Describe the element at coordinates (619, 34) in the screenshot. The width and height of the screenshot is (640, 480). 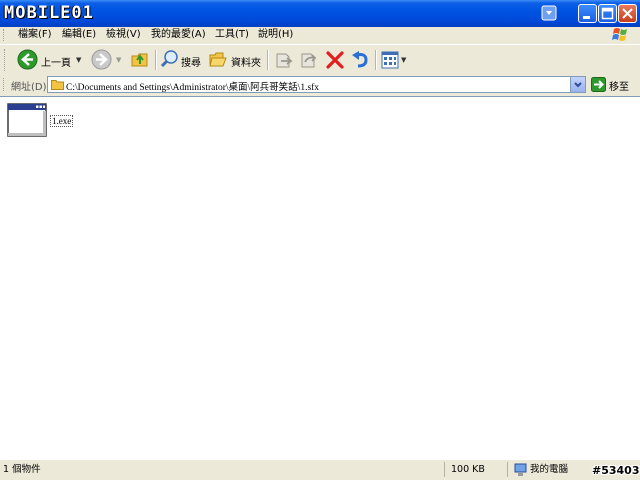
I see `windows-logo-icon` at that location.